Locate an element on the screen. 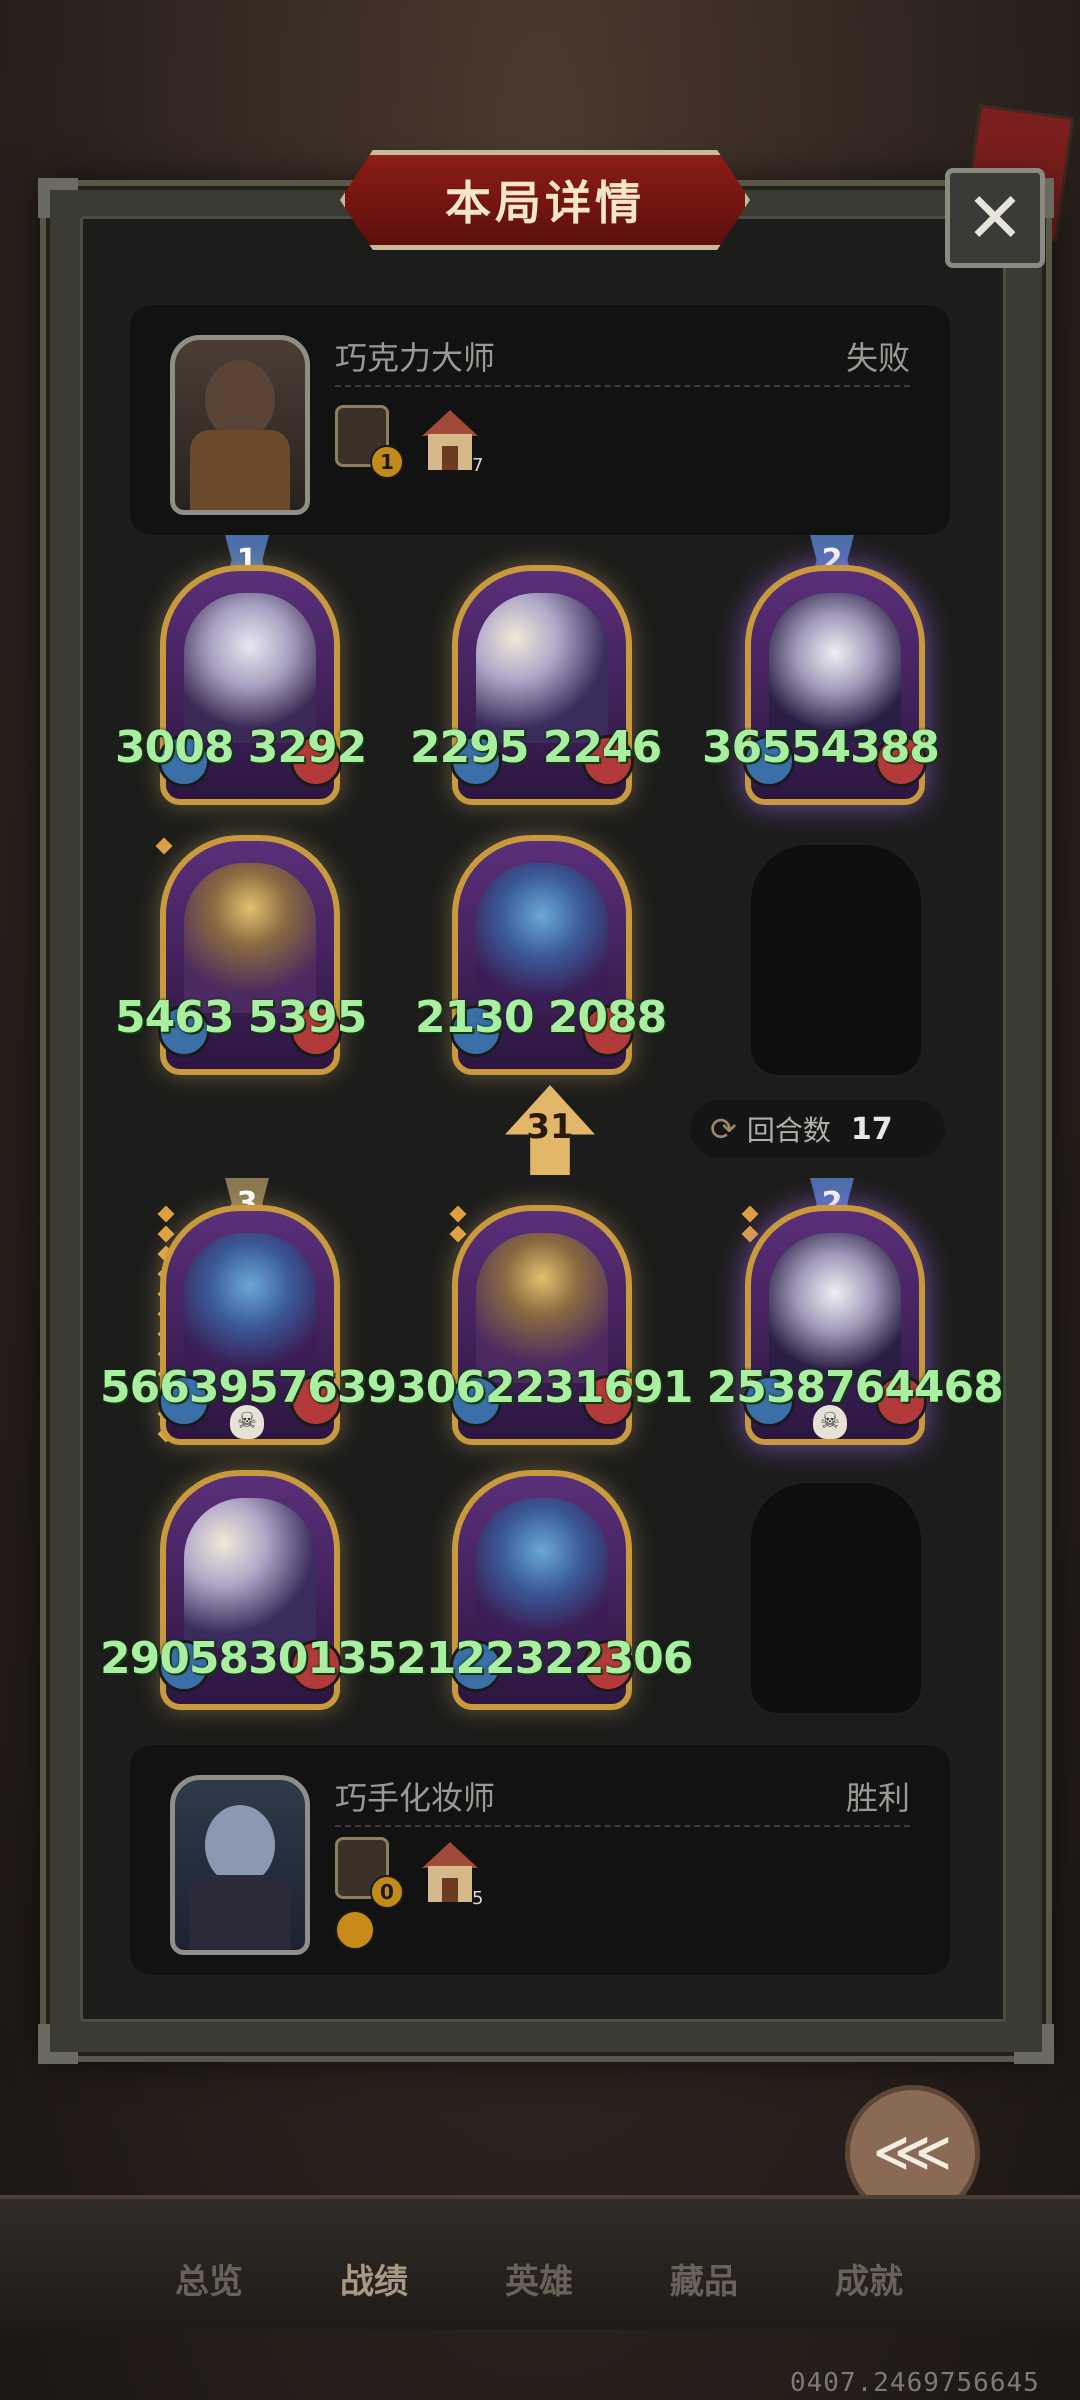 Image resolution: width=1080 pixels, height=2400 pixels. player-panel-bottom: 巧手化妆师 胜利 0 5 is located at coordinates (540, 1860).